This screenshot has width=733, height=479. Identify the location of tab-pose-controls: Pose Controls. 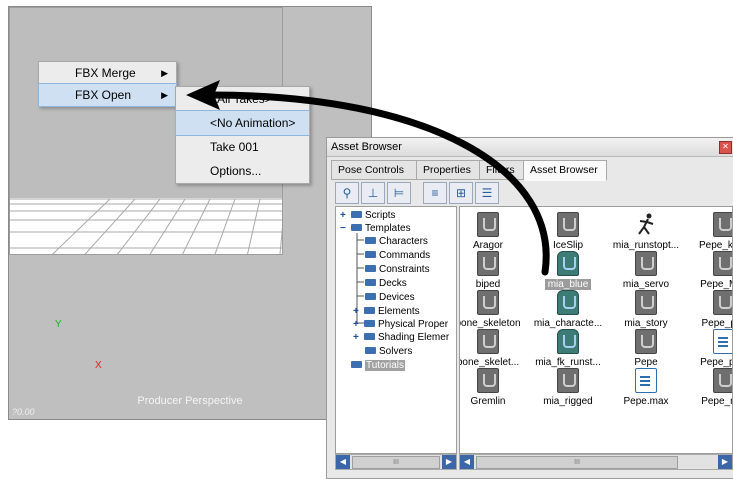
(374, 170).